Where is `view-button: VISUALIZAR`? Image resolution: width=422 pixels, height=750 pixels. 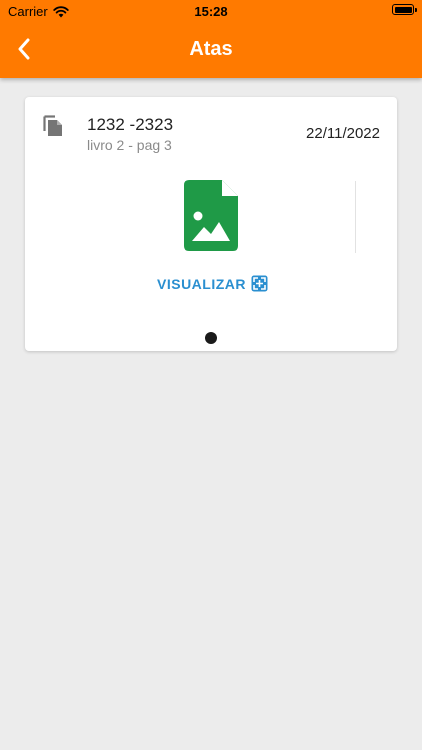
view-button: VISUALIZAR is located at coordinates (212, 283).